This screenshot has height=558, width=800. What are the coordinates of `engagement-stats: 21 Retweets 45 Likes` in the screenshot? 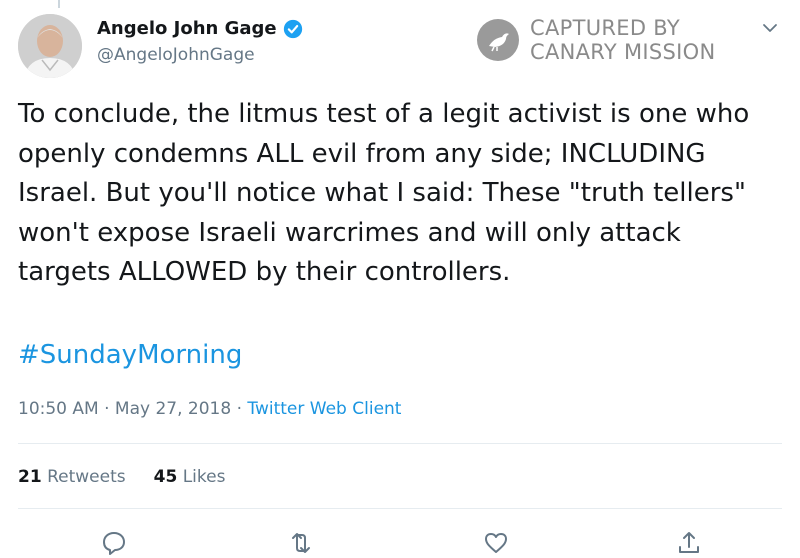 It's located at (121, 477).